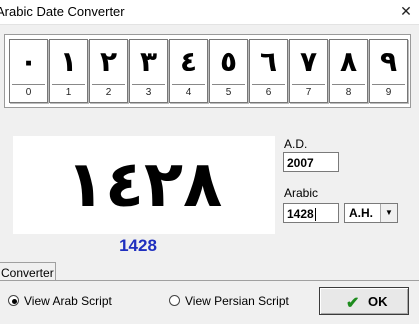 The width and height of the screenshot is (419, 324). I want to click on digit-key-4: ٤ 4, so click(188, 71).